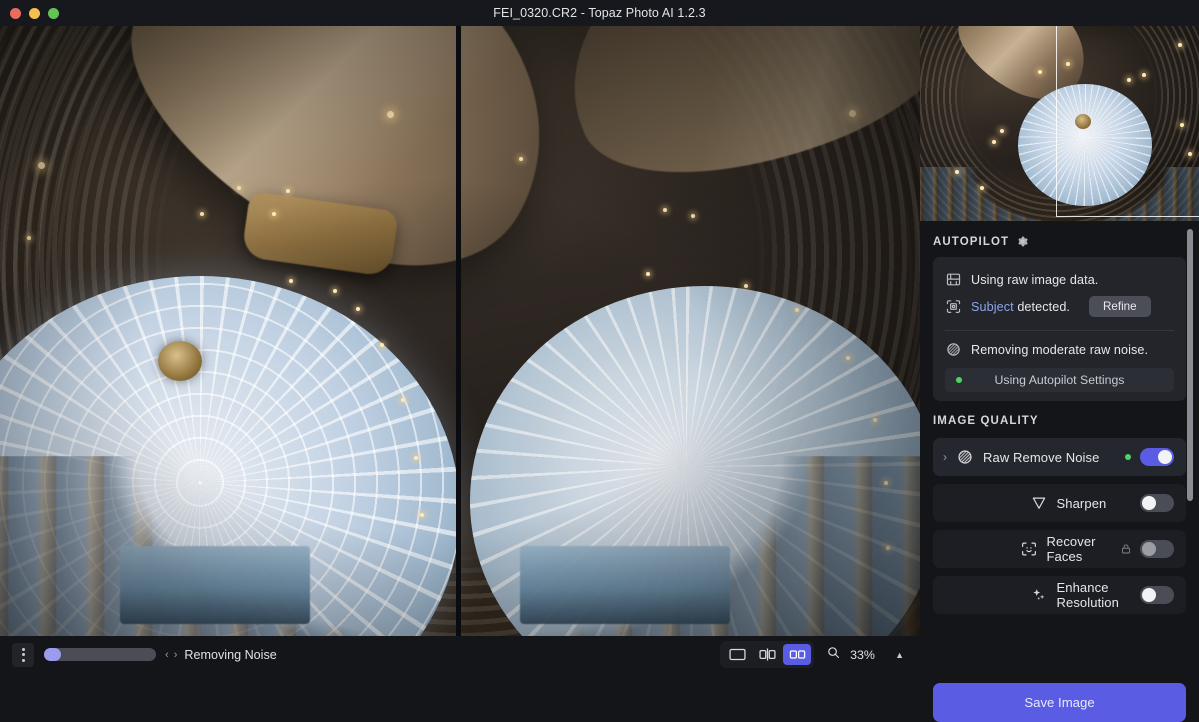 This screenshot has width=1199, height=722. Describe the element at coordinates (1157, 503) in the screenshot. I see `toggle-sharpen` at that location.